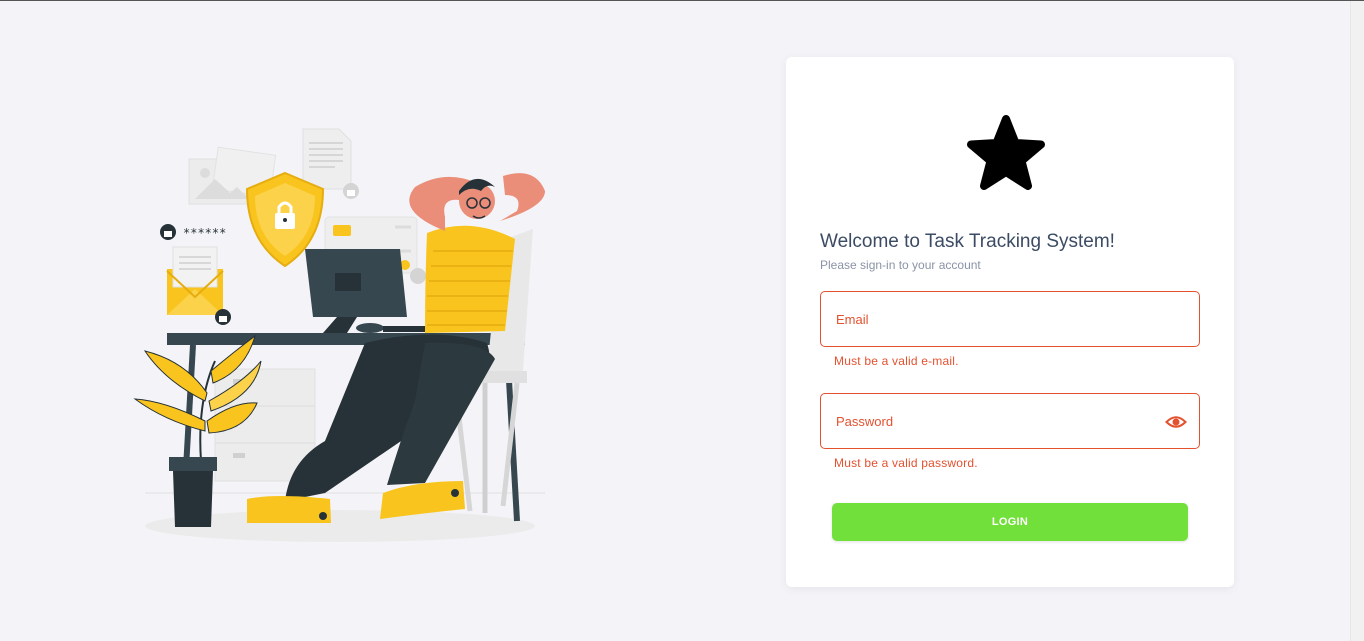 The height and width of the screenshot is (641, 1364). I want to click on masked-password-text: ******, so click(204, 233).